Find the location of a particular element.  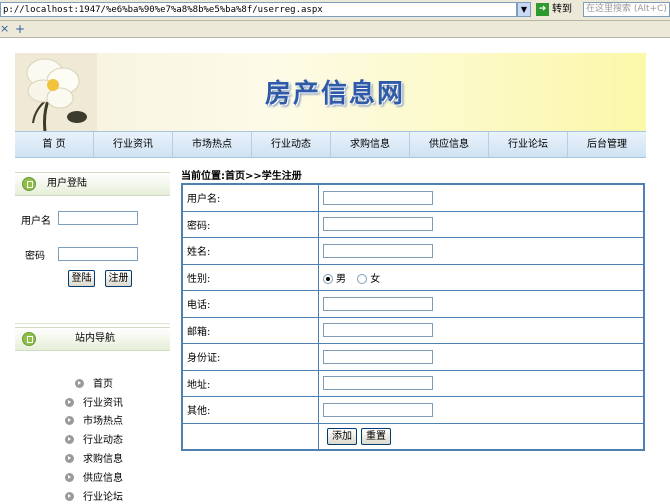

go-button: ➜ 转到 is located at coordinates (554, 9).